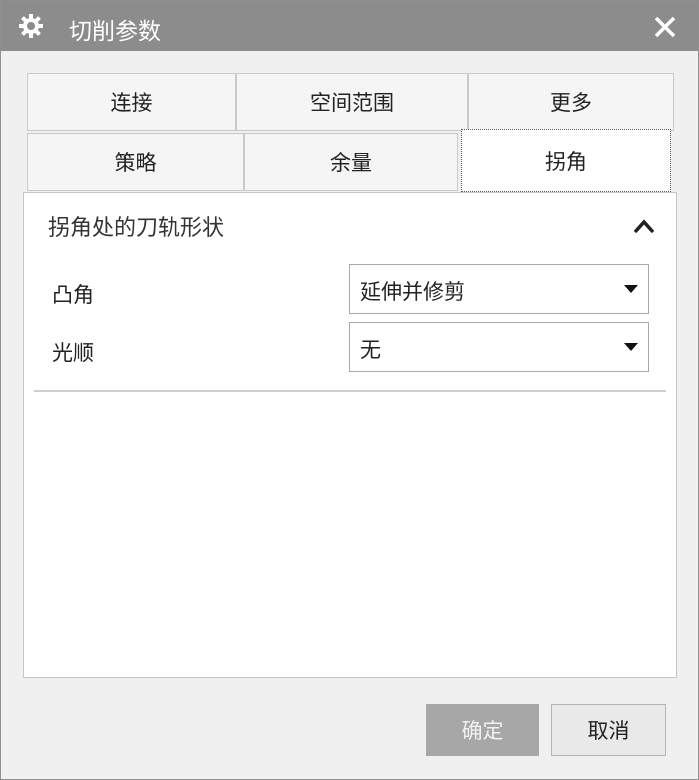 Image resolution: width=699 pixels, height=780 pixels. Describe the element at coordinates (115, 32) in the screenshot. I see `dialog-title: 切削参数` at that location.